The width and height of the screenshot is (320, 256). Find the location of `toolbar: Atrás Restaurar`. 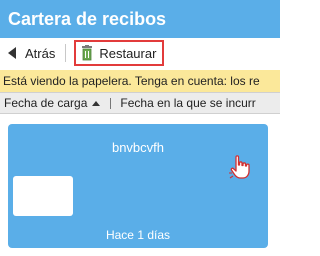

toolbar: Atrás Restaurar is located at coordinates (140, 53).